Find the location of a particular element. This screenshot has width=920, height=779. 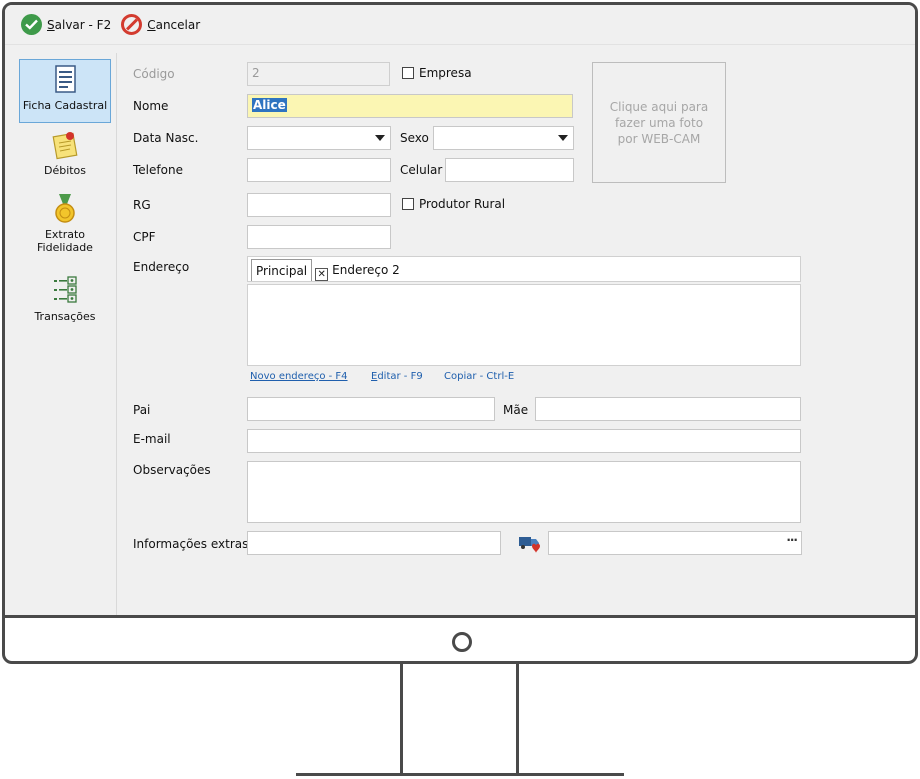

sidebar-item-label: Ficha Cadastral is located at coordinates (65, 105).